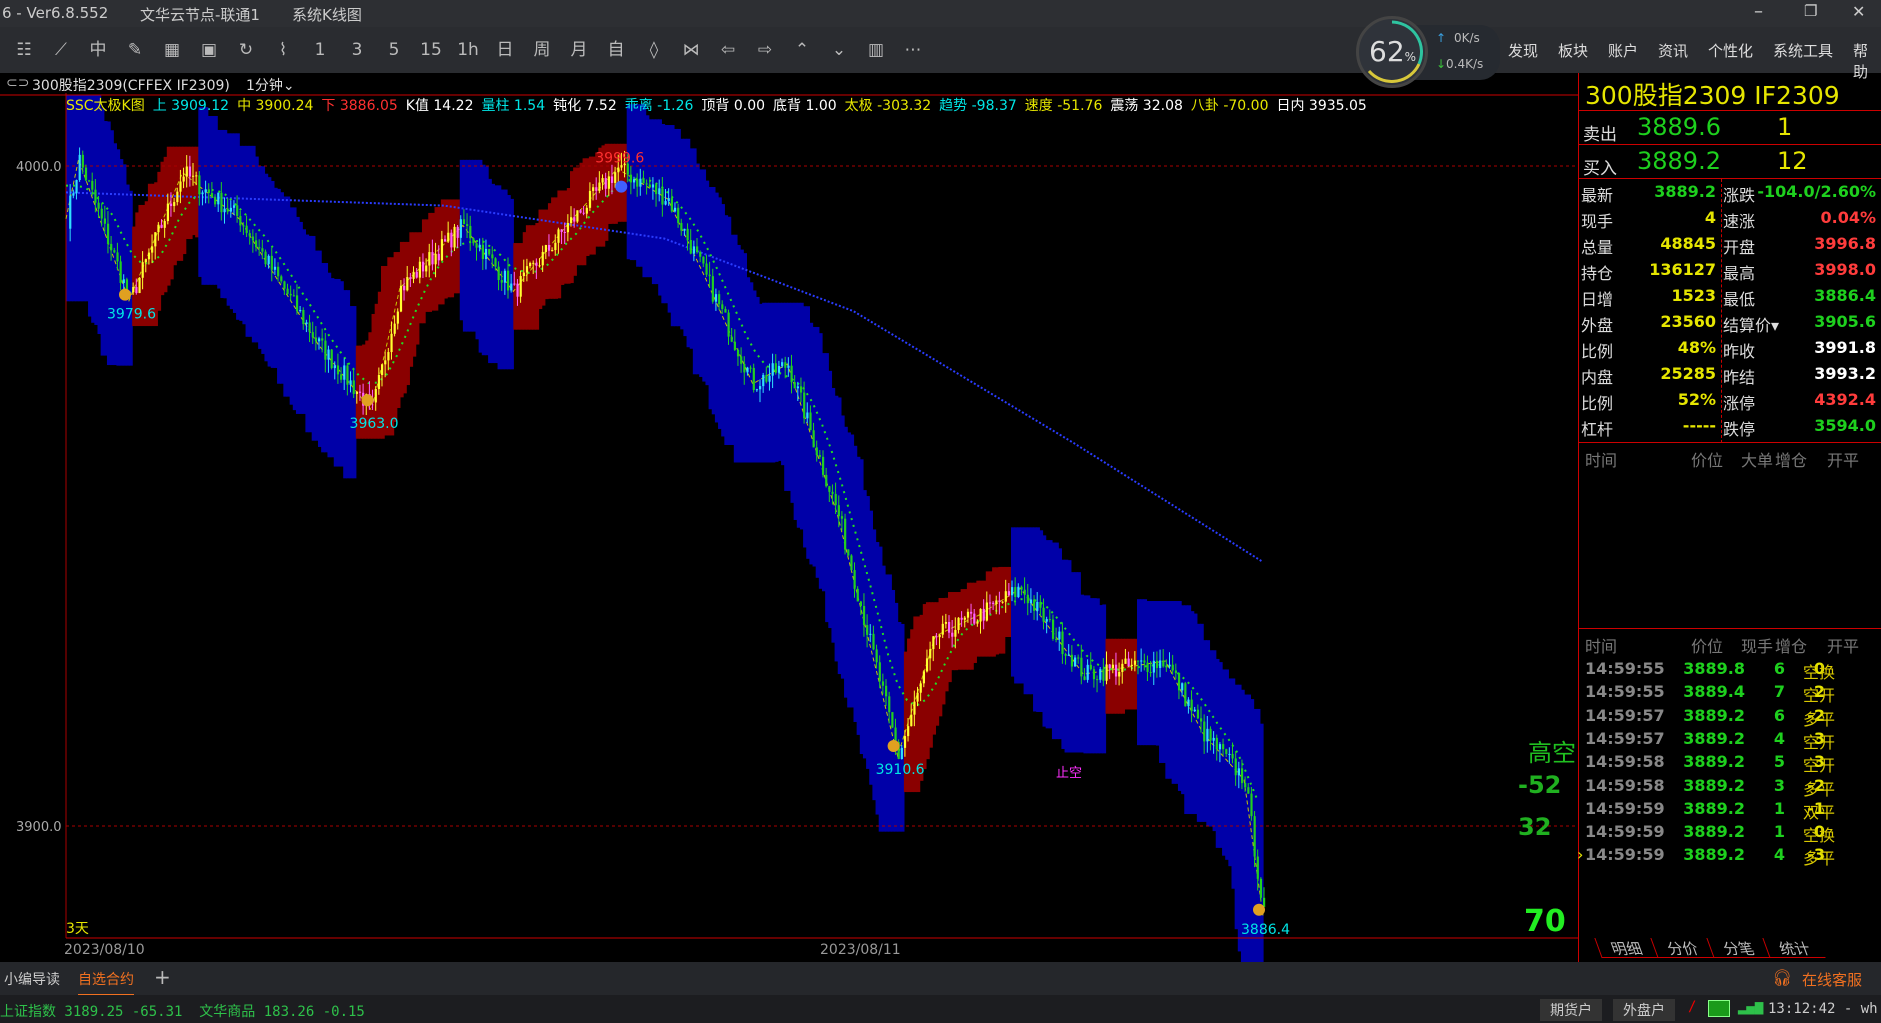 This screenshot has height=1023, width=1881. I want to click on menu-item-4: 个性化, so click(1730, 50).